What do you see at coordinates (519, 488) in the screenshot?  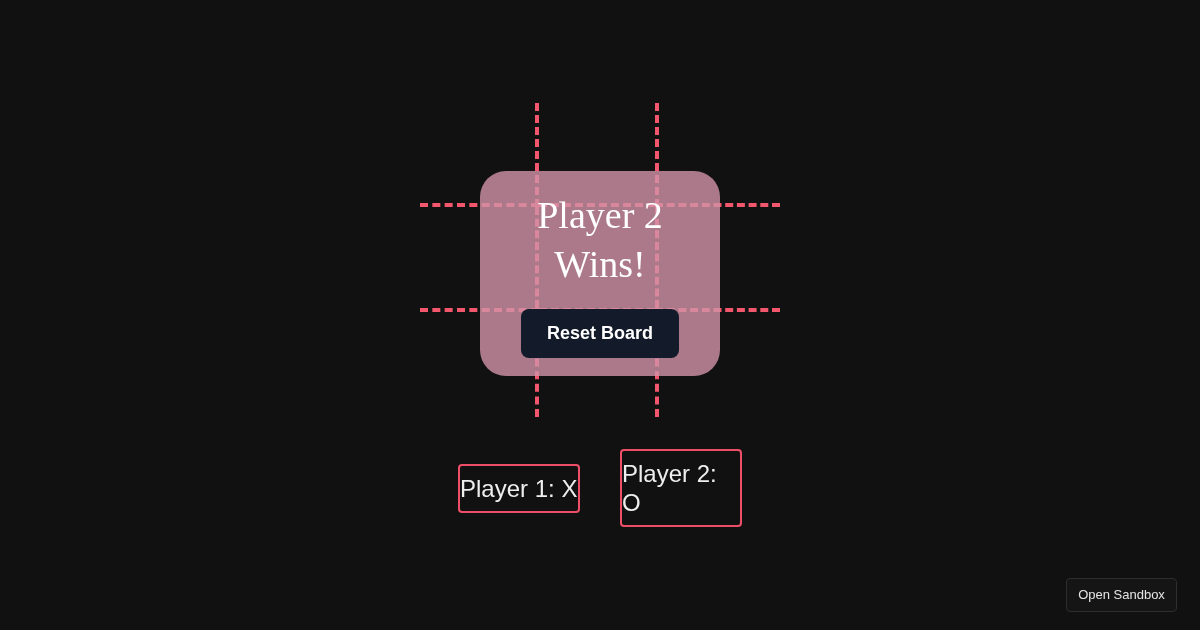 I see `player-label: Player 1: X` at bounding box center [519, 488].